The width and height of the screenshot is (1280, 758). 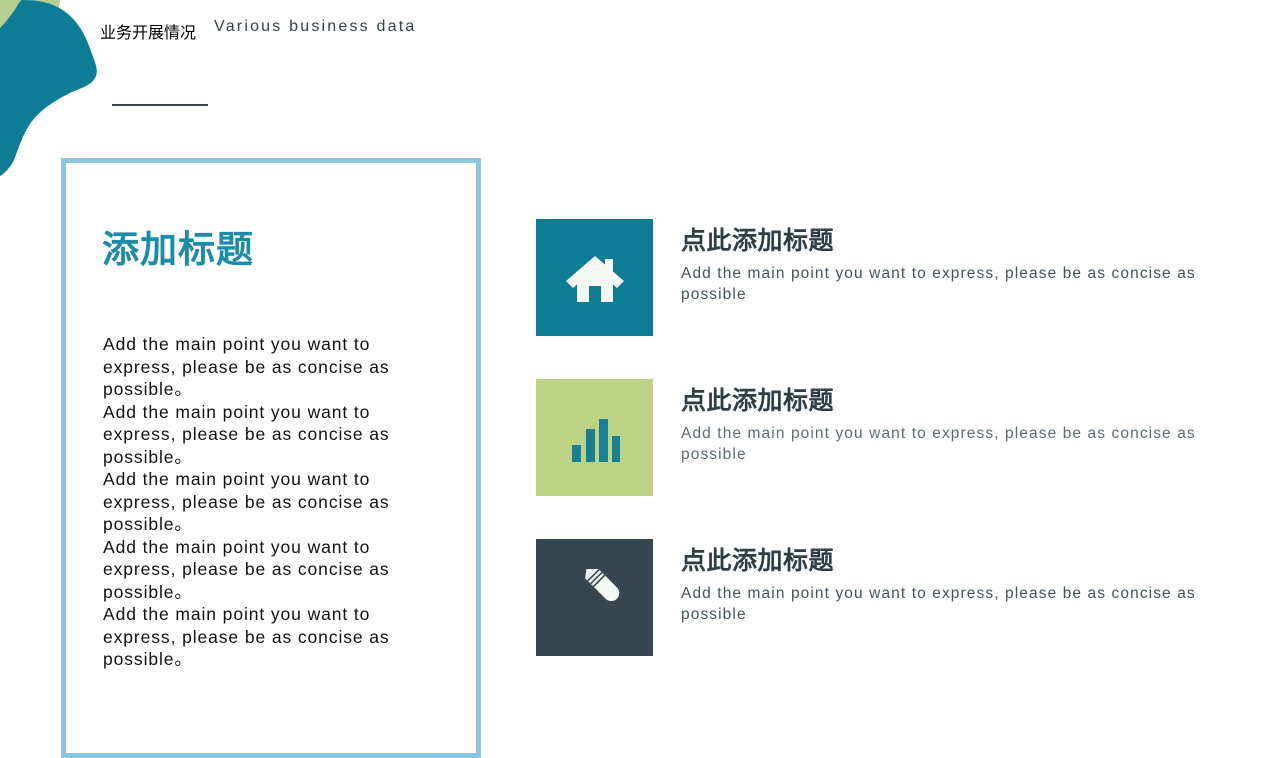 What do you see at coordinates (30, 78) in the screenshot?
I see `blob-back-shape` at bounding box center [30, 78].